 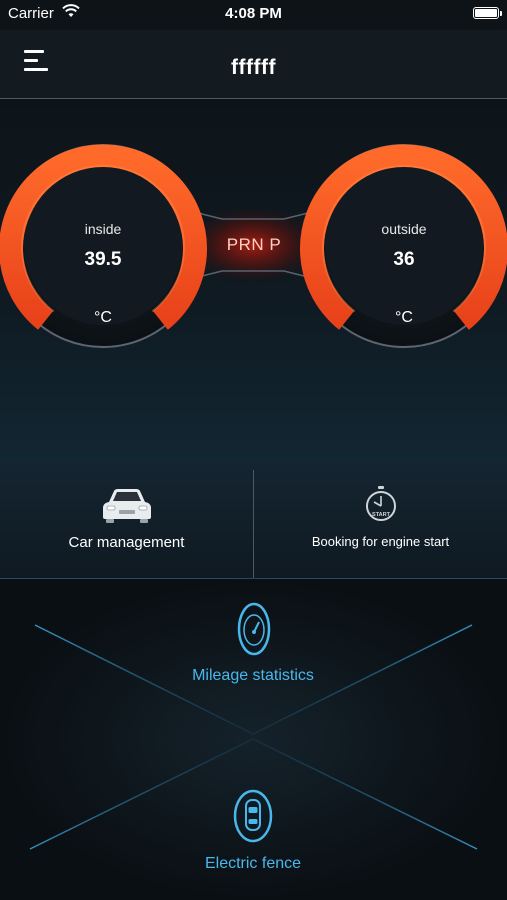 I want to click on mileage-statistics-button: Mileage statistics, so click(x=253, y=646).